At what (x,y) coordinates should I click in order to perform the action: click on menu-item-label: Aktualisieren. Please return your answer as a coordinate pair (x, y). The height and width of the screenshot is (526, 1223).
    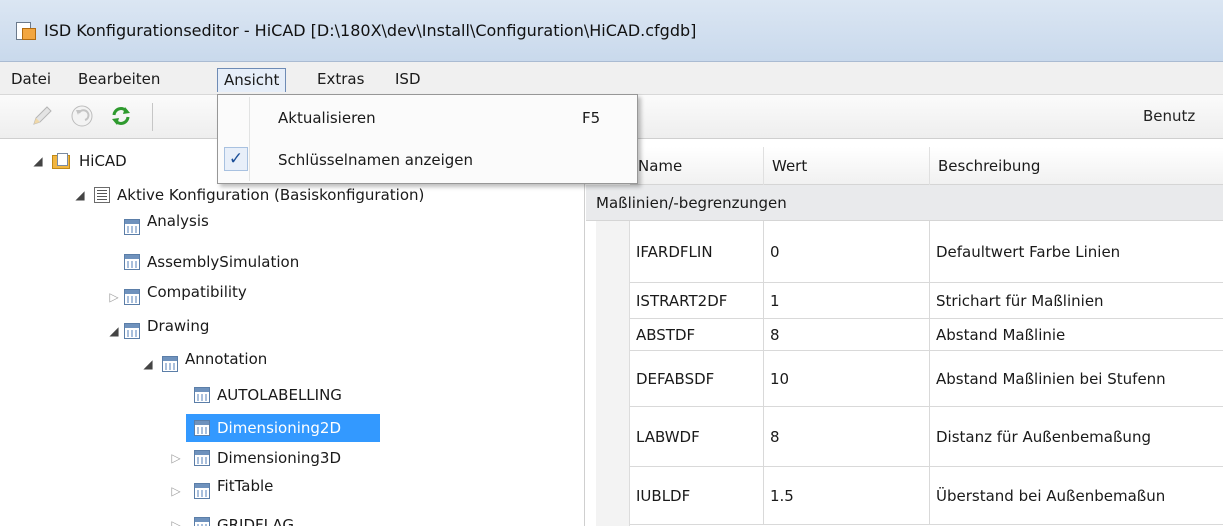
    Looking at the image, I should click on (327, 118).